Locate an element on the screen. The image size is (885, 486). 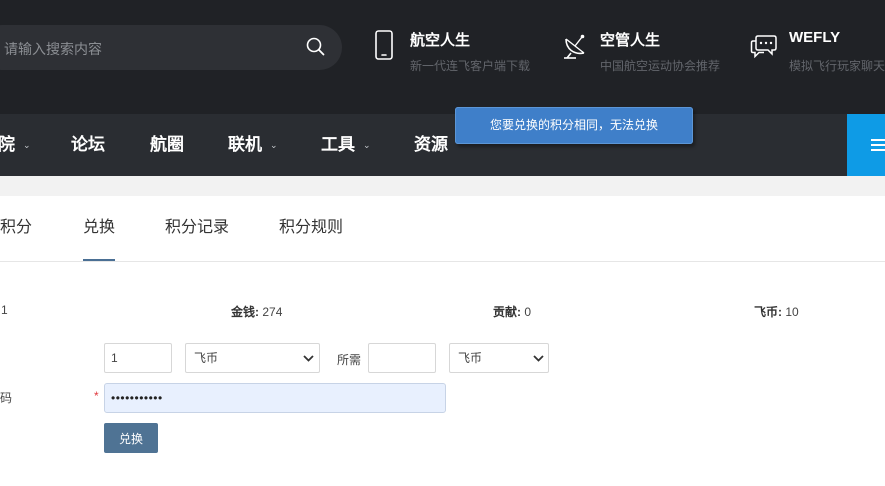
tab-points: 积分 is located at coordinates (16, 228).